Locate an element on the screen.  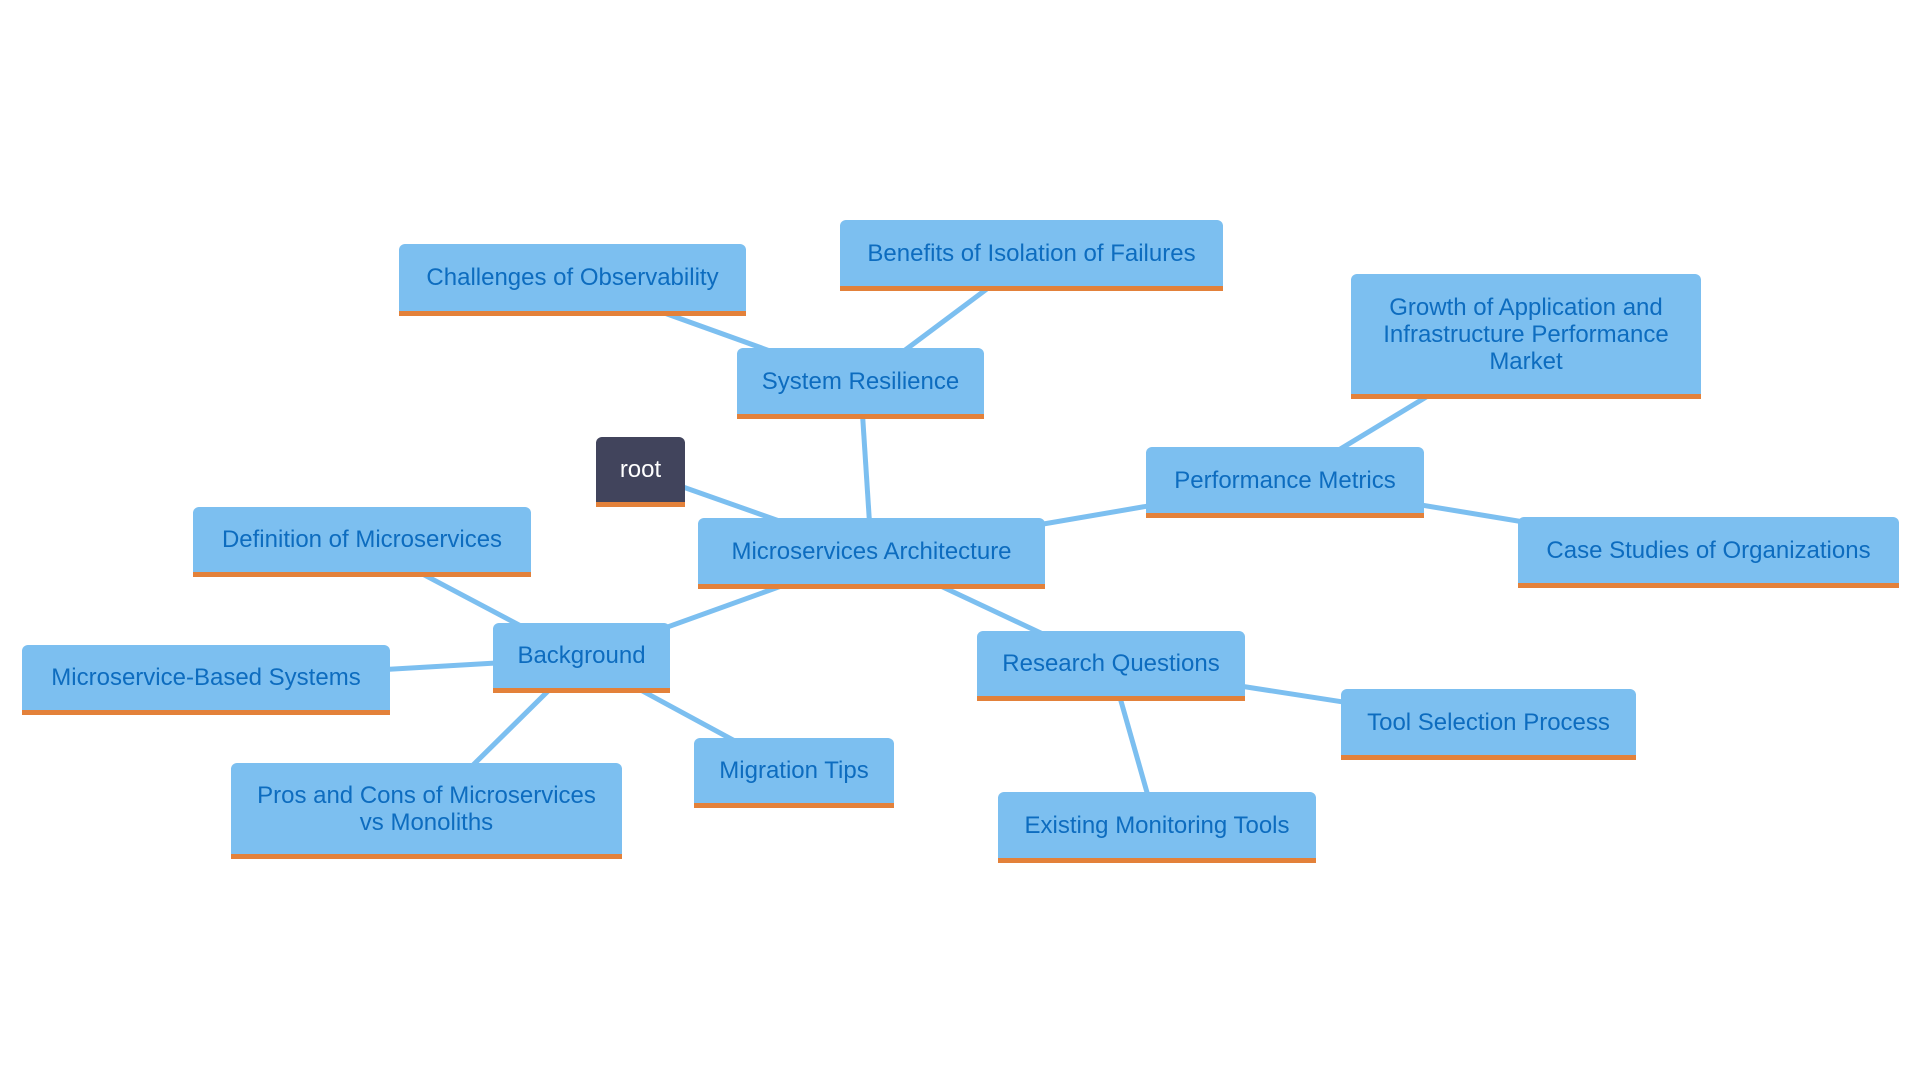
node-microservice-based-systems: Microservice-Based Systems is located at coordinates (206, 680).